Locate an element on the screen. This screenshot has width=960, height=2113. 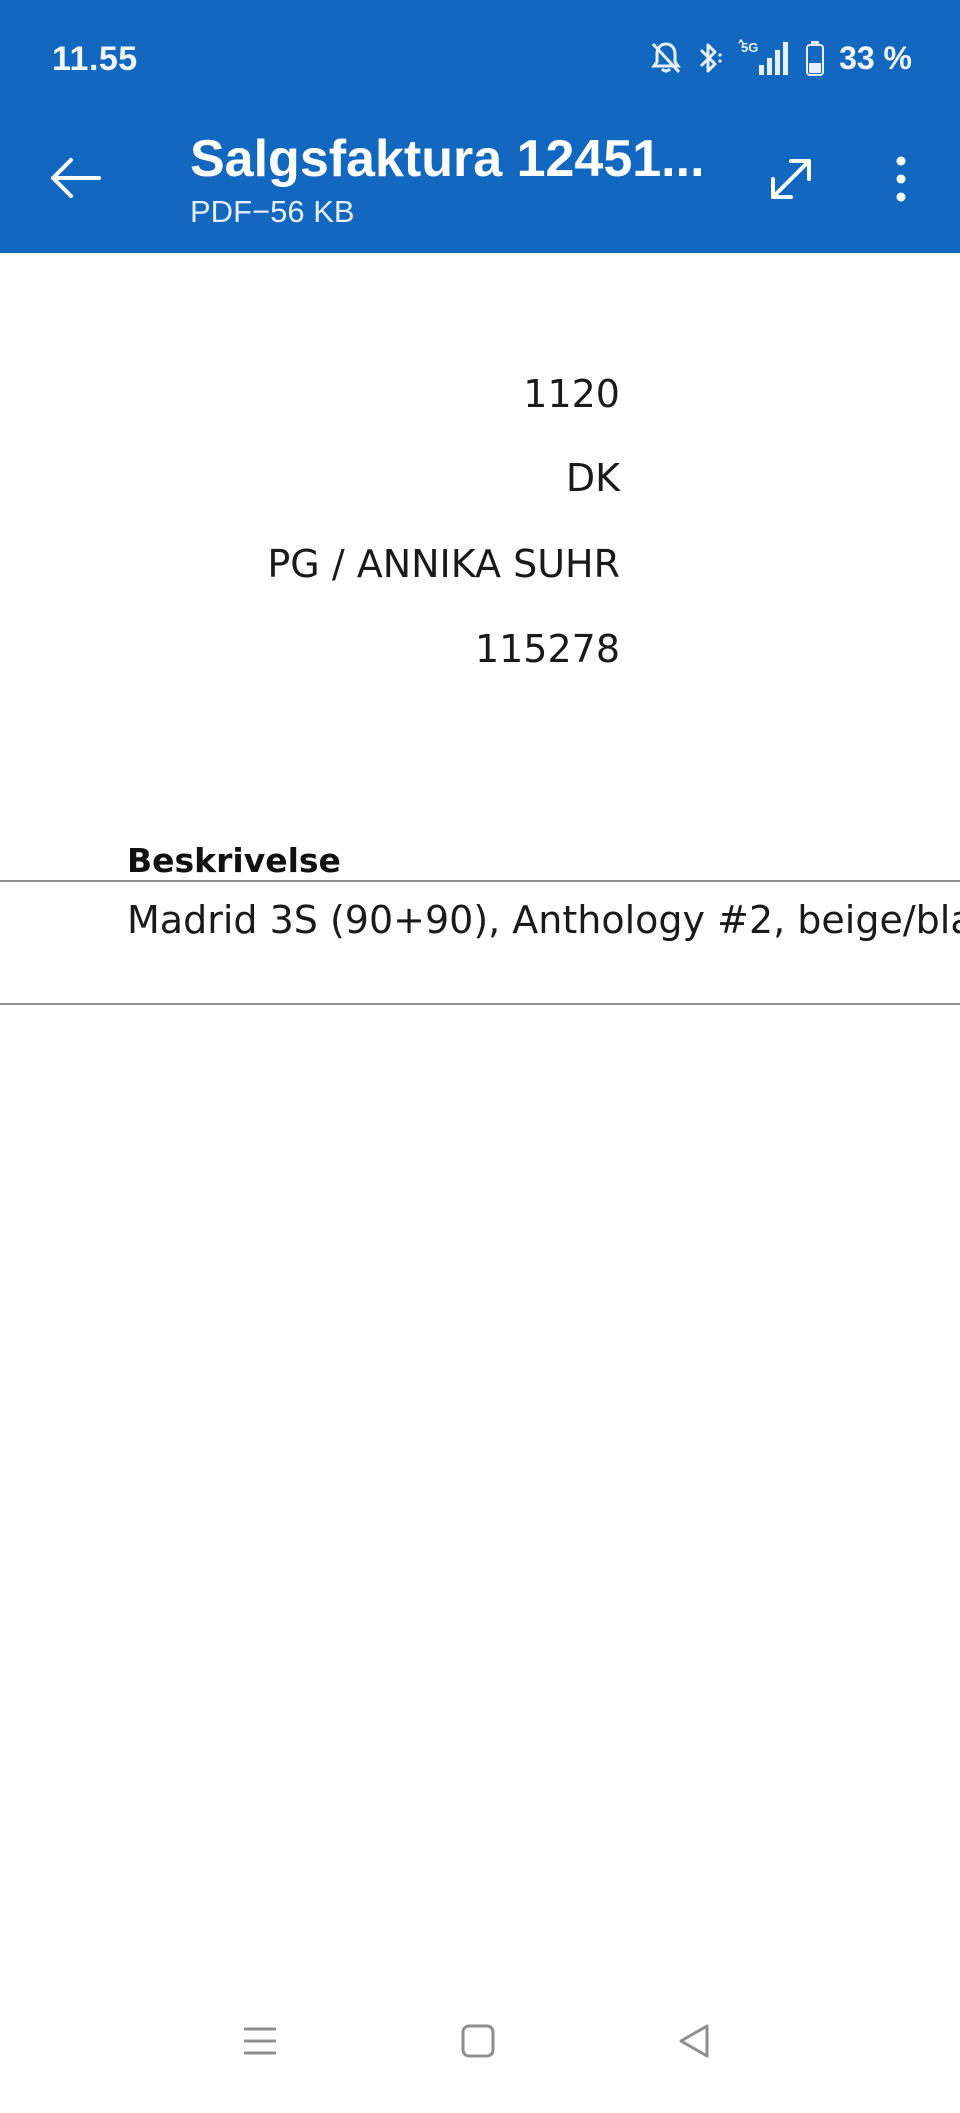
back-icon is located at coordinates (695, 2043).